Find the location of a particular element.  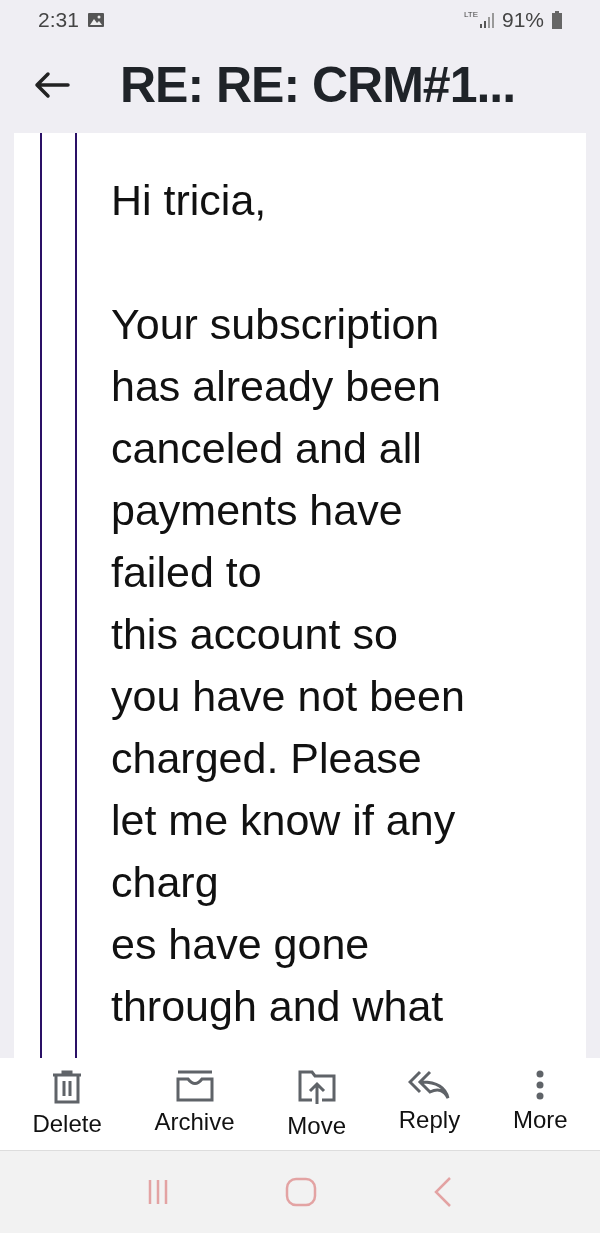

recent-apps-icon is located at coordinates (158, 1192).